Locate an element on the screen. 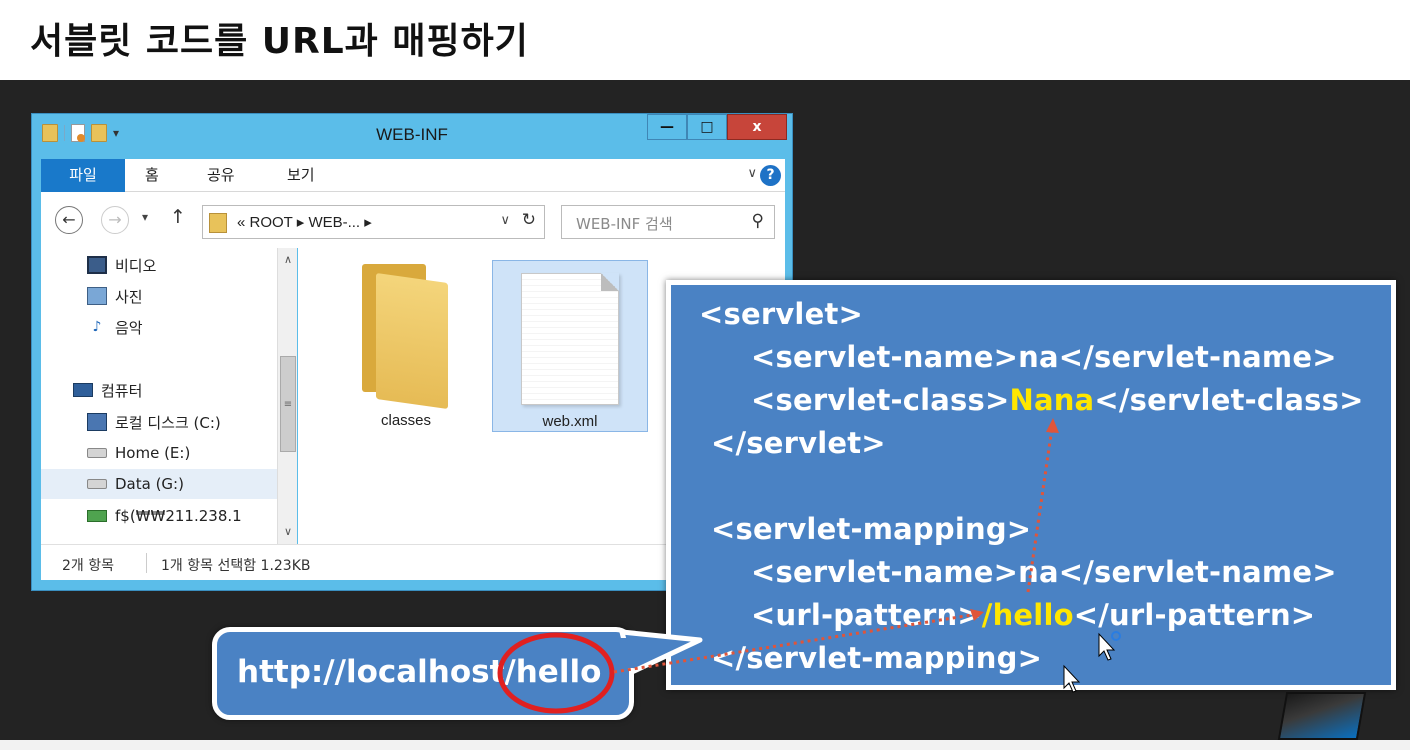  nav-item-label: 음악 is located at coordinates (129, 327).